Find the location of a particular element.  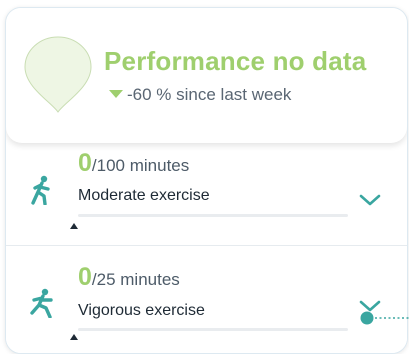

performance-trend: -60 % since last week is located at coordinates (200, 95).